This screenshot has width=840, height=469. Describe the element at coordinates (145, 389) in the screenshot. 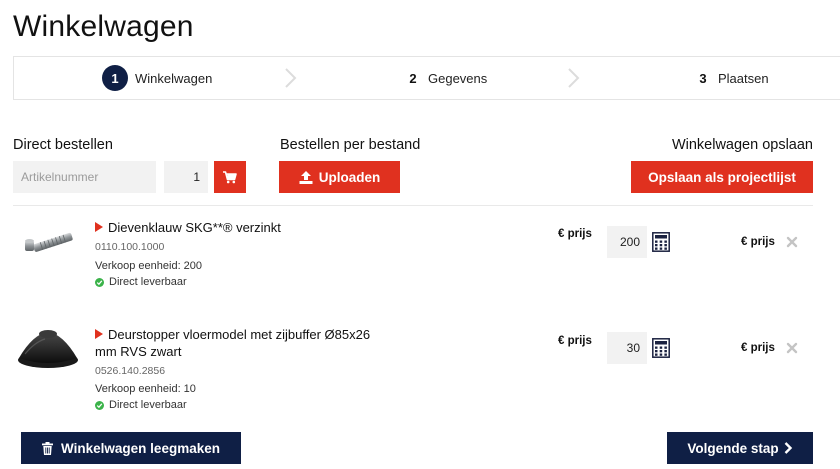

I see `item-sales-unit: Verkoop eenheid: 10` at that location.